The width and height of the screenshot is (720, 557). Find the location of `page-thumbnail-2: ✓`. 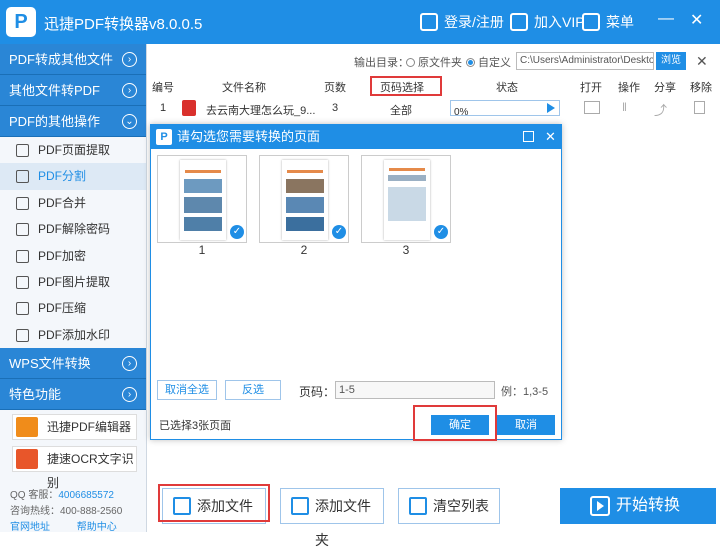

page-thumbnail-2: ✓ is located at coordinates (304, 199).